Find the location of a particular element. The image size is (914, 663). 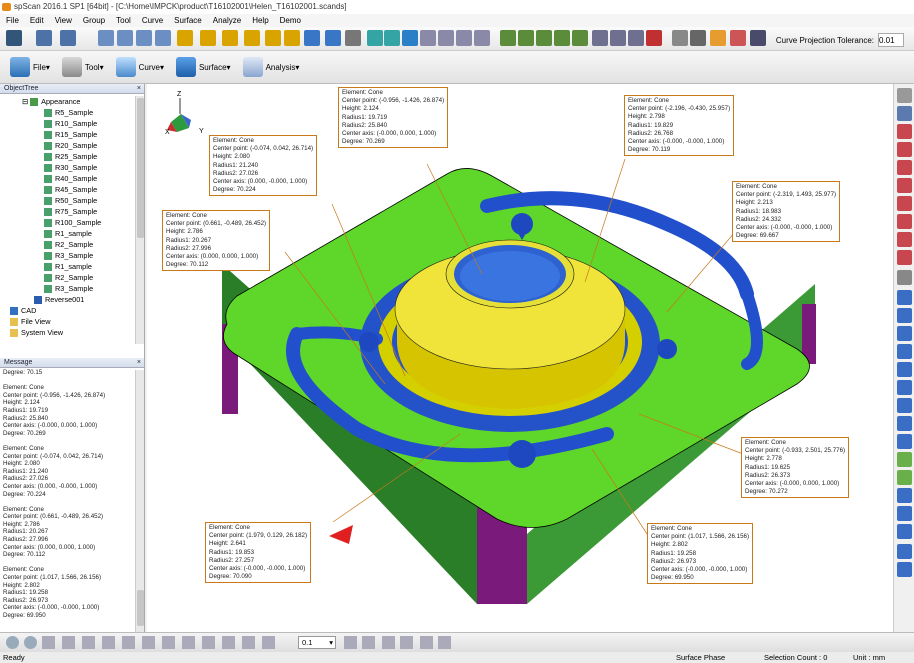

plane-tool-icon is located at coordinates (904, 297).